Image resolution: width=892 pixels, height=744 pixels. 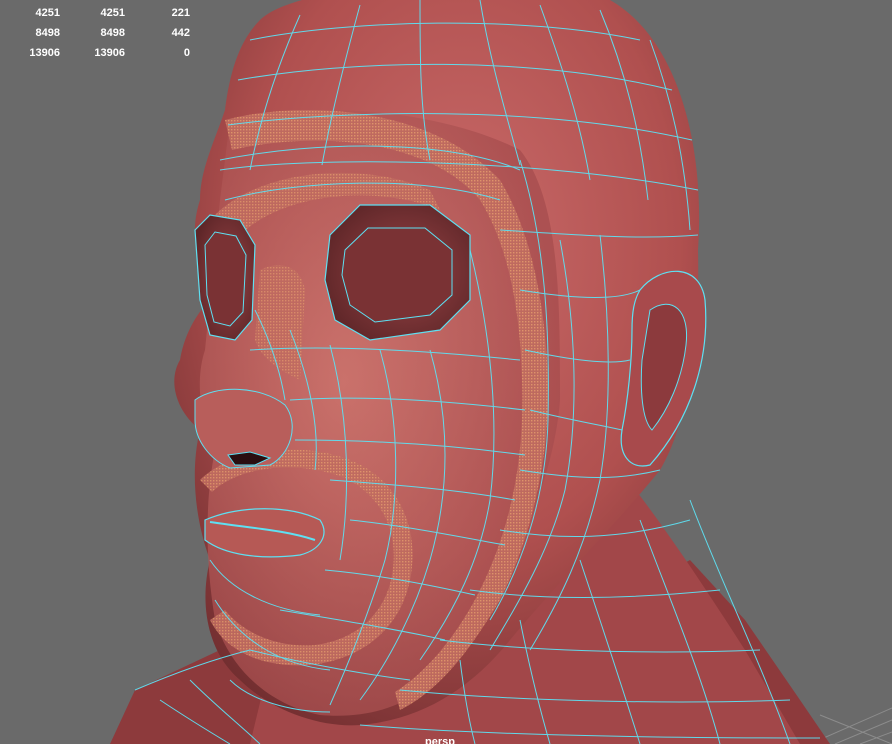 What do you see at coordinates (47, 13) in the screenshot?
I see `hud-verts-scene: 4251` at bounding box center [47, 13].